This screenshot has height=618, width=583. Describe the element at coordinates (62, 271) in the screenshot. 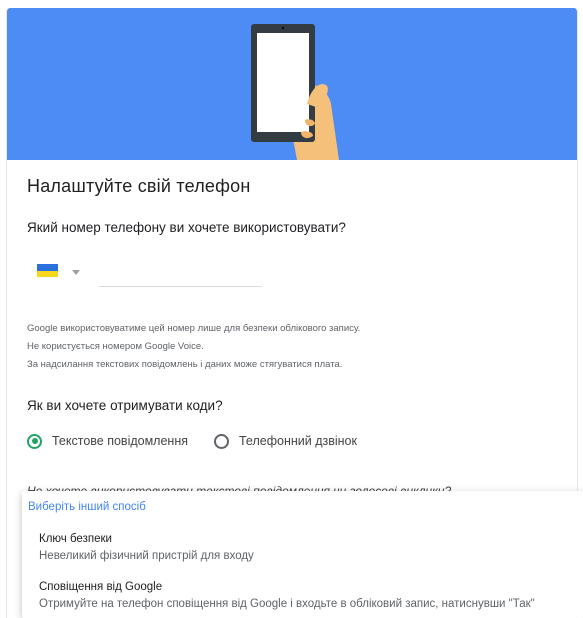

I see `country-selector` at that location.